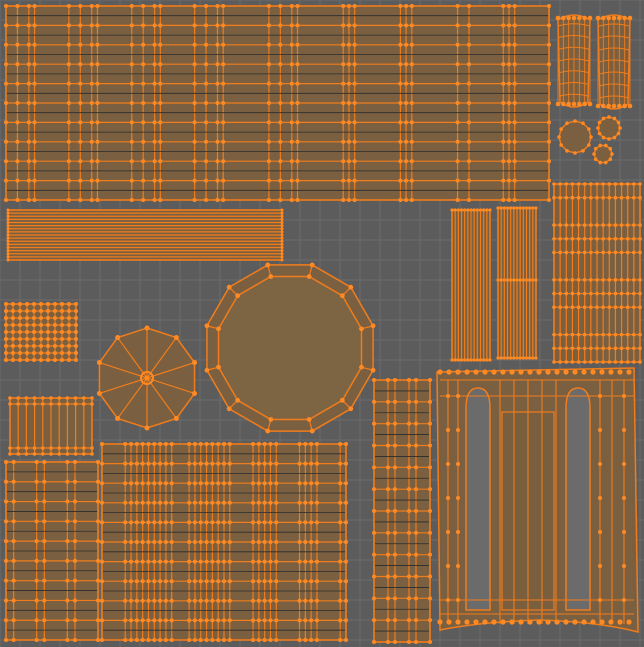 The height and width of the screenshot is (647, 644). I want to click on dodecagon-disc-island, so click(290, 348).